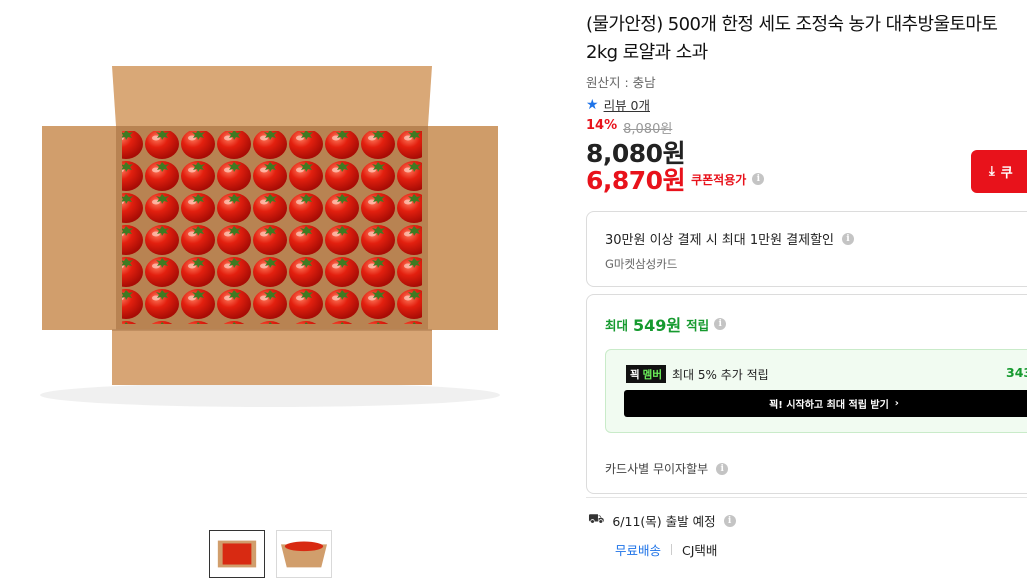 The image size is (1027, 578). What do you see at coordinates (662, 535) in the screenshot?
I see `shipping-info: ⛟ 6/11(목) 출발 예정 i 무료배송 CJ택배` at bounding box center [662, 535].